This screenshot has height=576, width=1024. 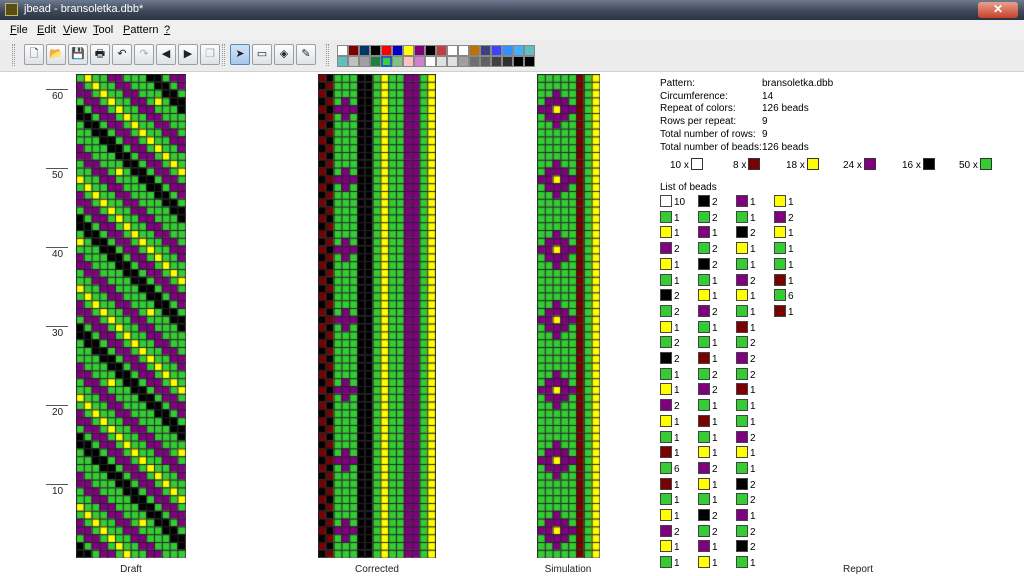 What do you see at coordinates (167, 30) in the screenshot?
I see `menu-help: ?` at bounding box center [167, 30].